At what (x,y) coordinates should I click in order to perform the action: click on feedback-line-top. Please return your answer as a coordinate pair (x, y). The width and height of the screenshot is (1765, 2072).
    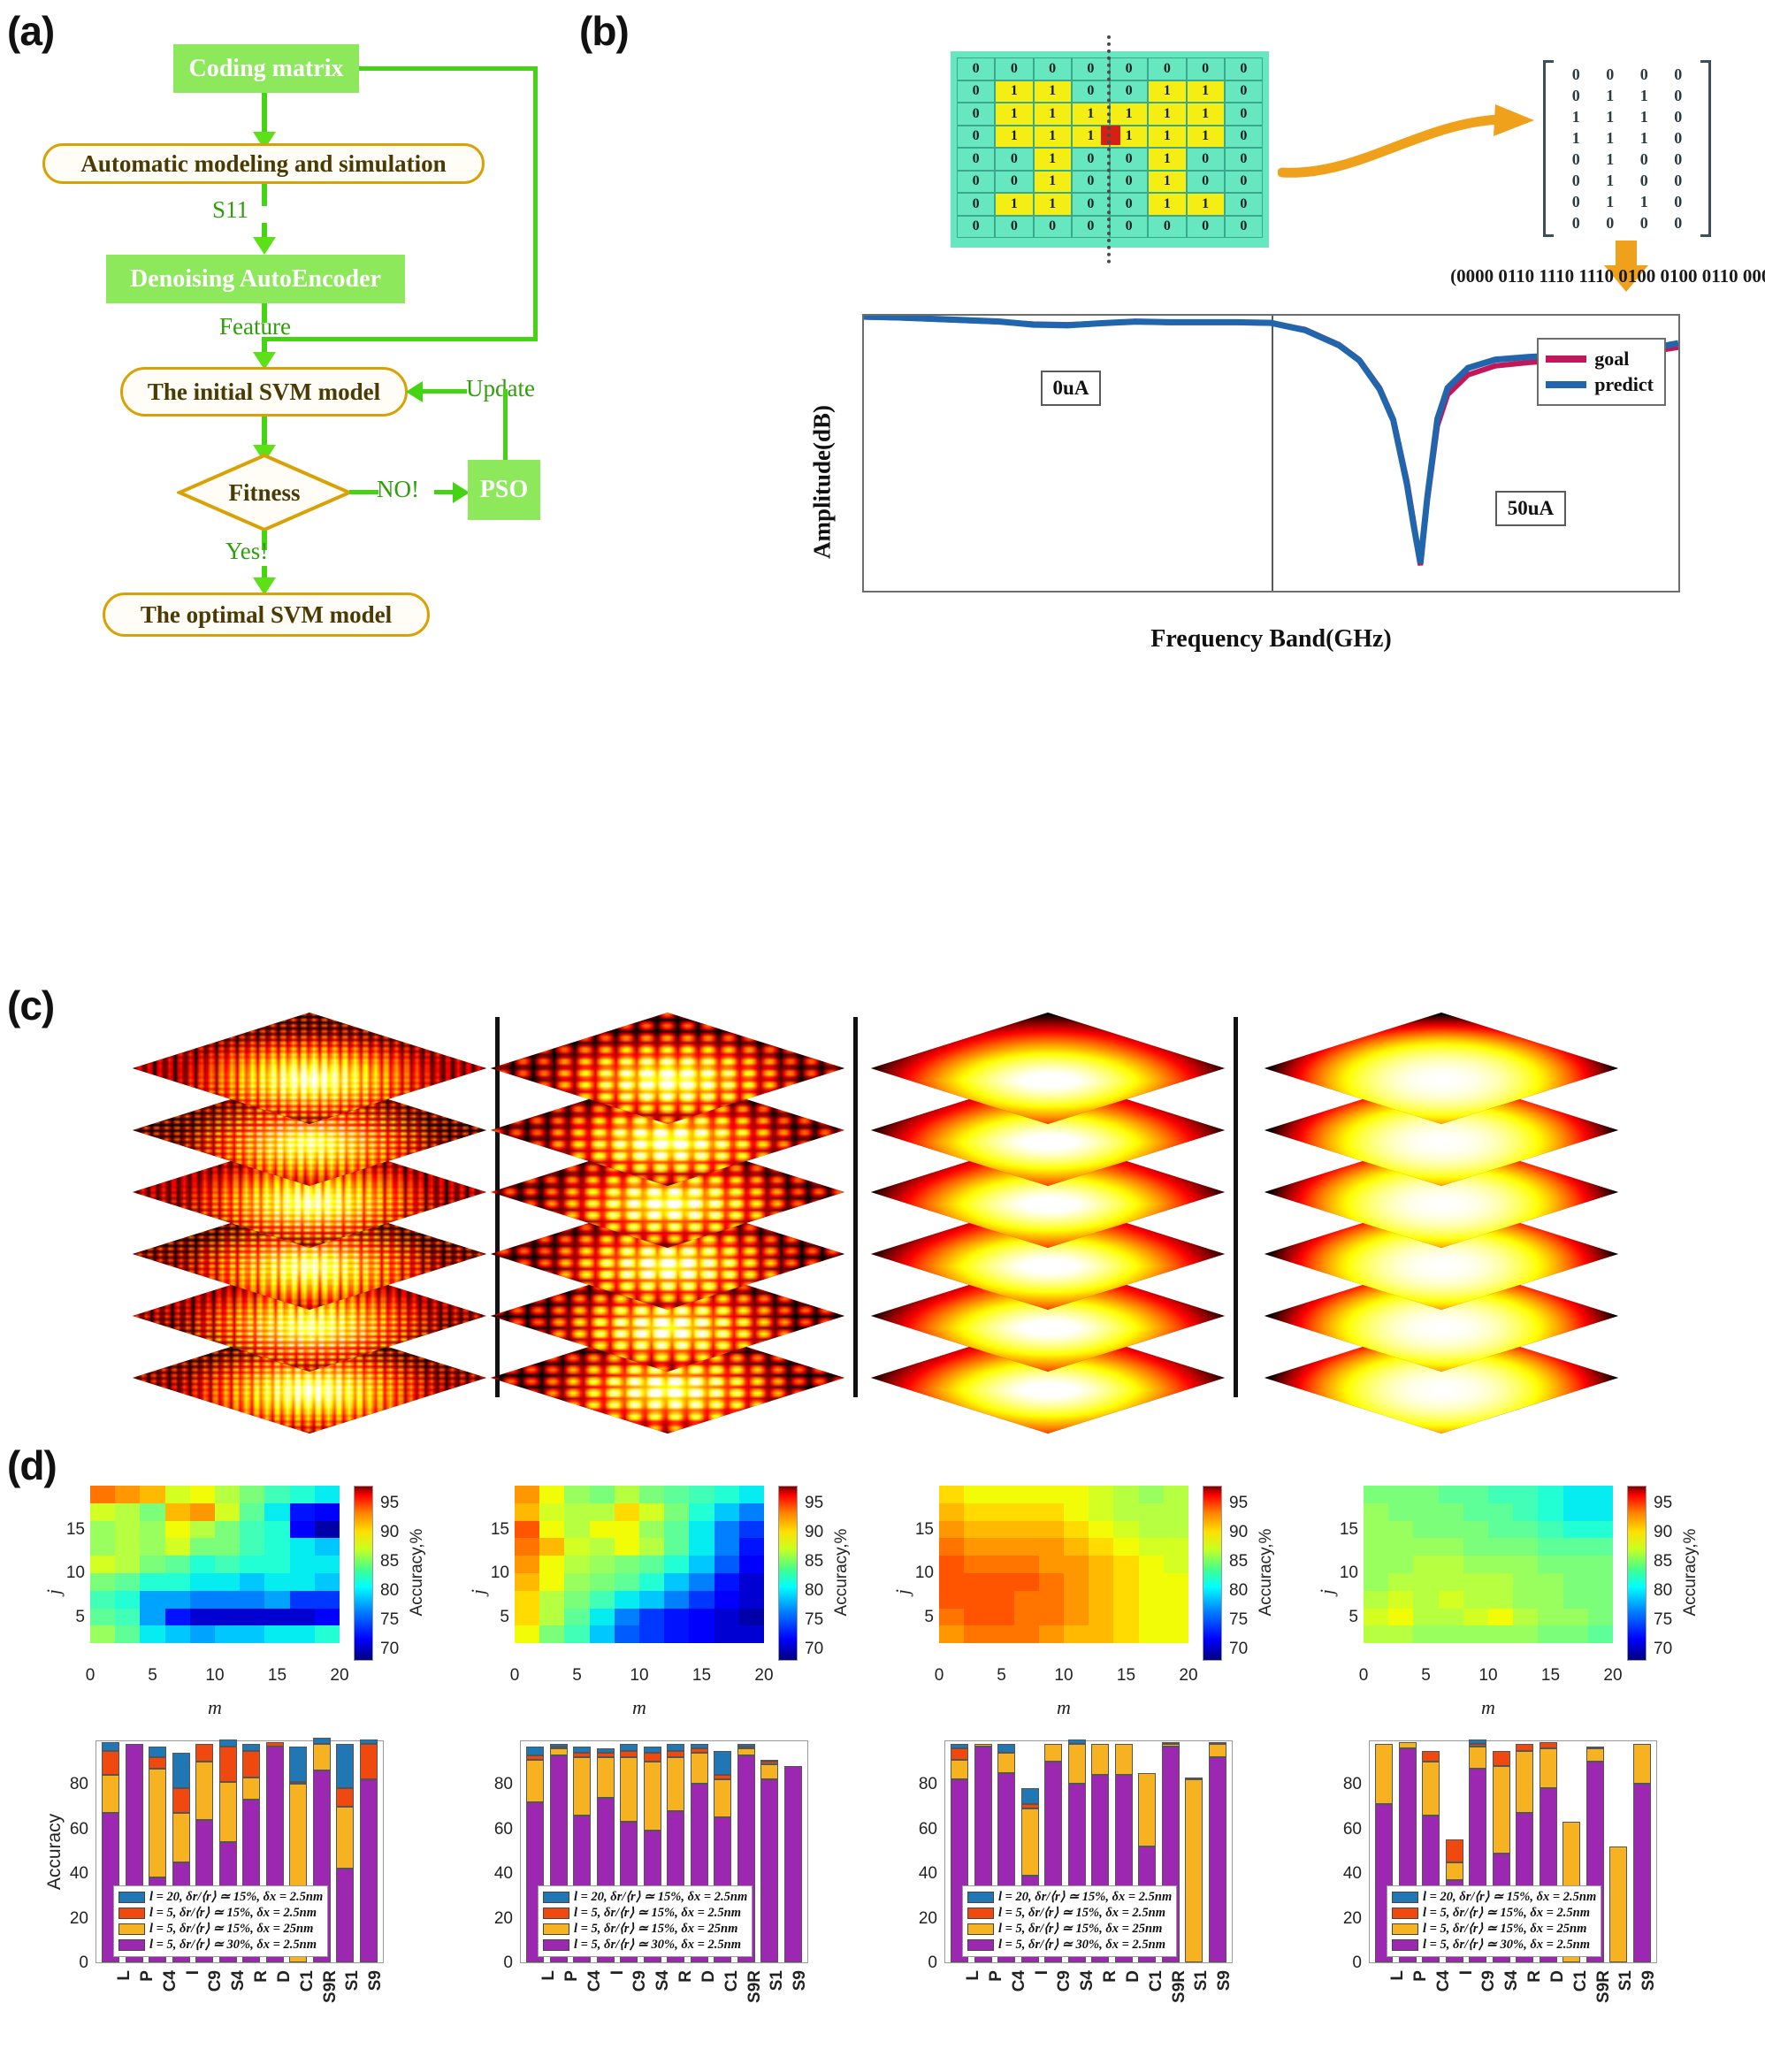
    Looking at the image, I should click on (448, 69).